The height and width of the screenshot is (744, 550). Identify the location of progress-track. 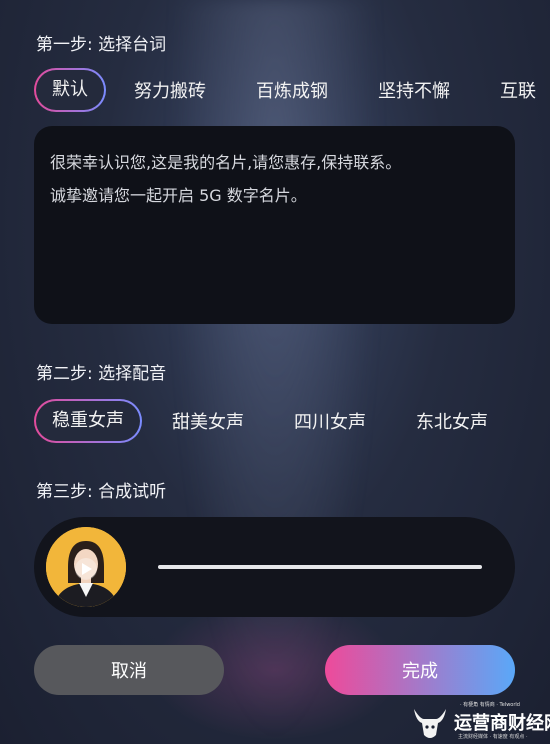
(320, 567).